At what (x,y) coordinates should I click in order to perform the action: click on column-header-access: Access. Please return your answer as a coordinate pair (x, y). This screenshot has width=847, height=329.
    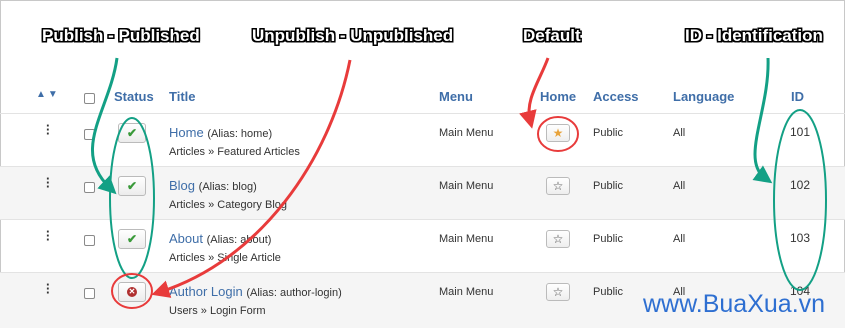
    Looking at the image, I should click on (616, 96).